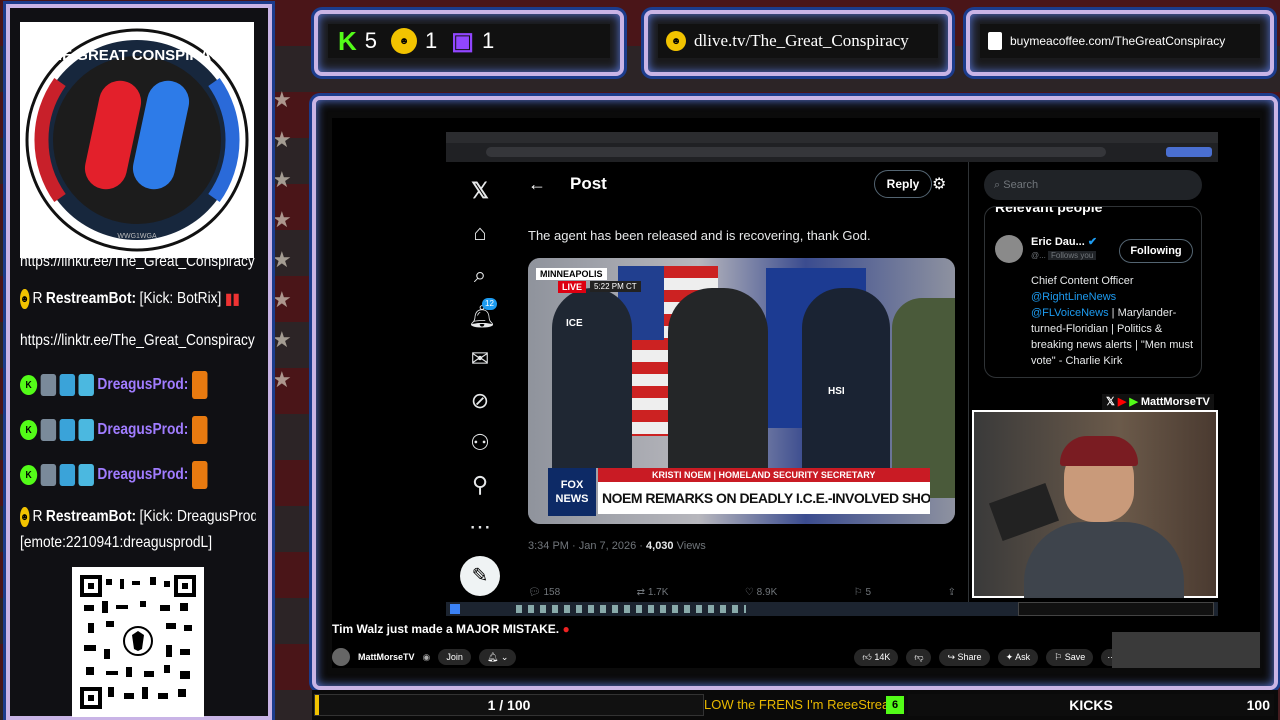 This screenshot has height=720, width=1280. I want to click on views-label: Views, so click(691, 546).